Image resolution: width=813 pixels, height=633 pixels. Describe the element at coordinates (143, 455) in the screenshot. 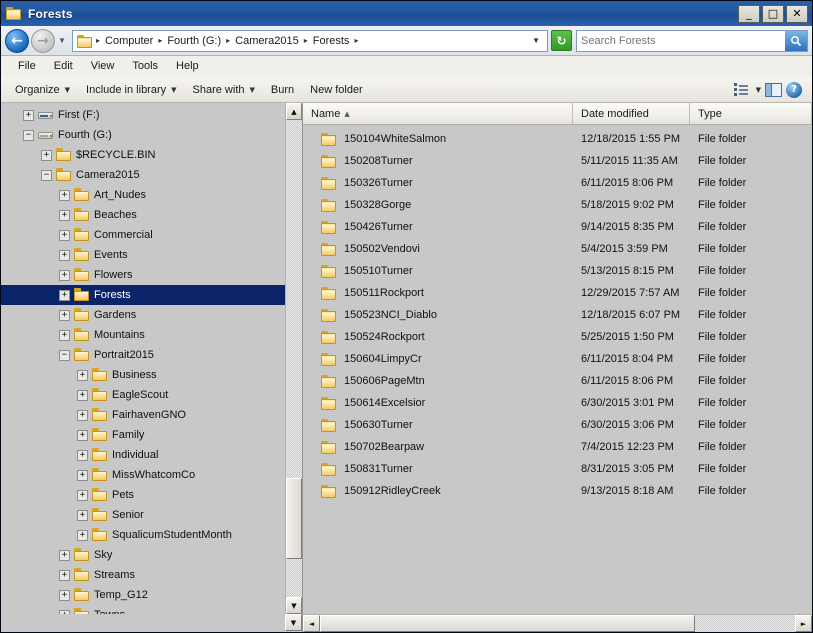

I see `tree-item-individual: + Individual` at that location.